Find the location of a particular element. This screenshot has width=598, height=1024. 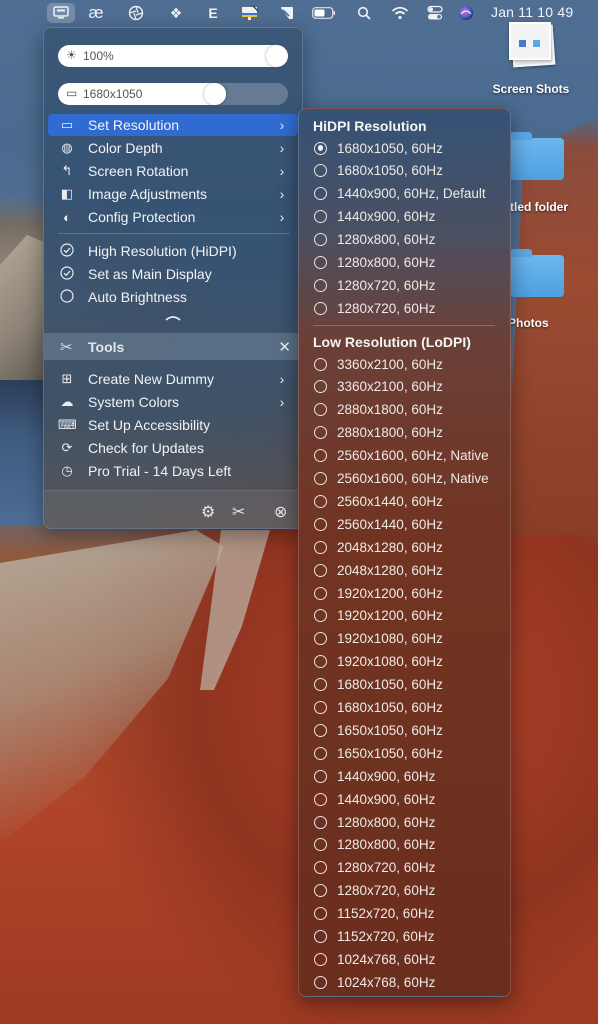

menu-item-image-adjustments: ◧ Image Adjustments › is located at coordinates (173, 194).